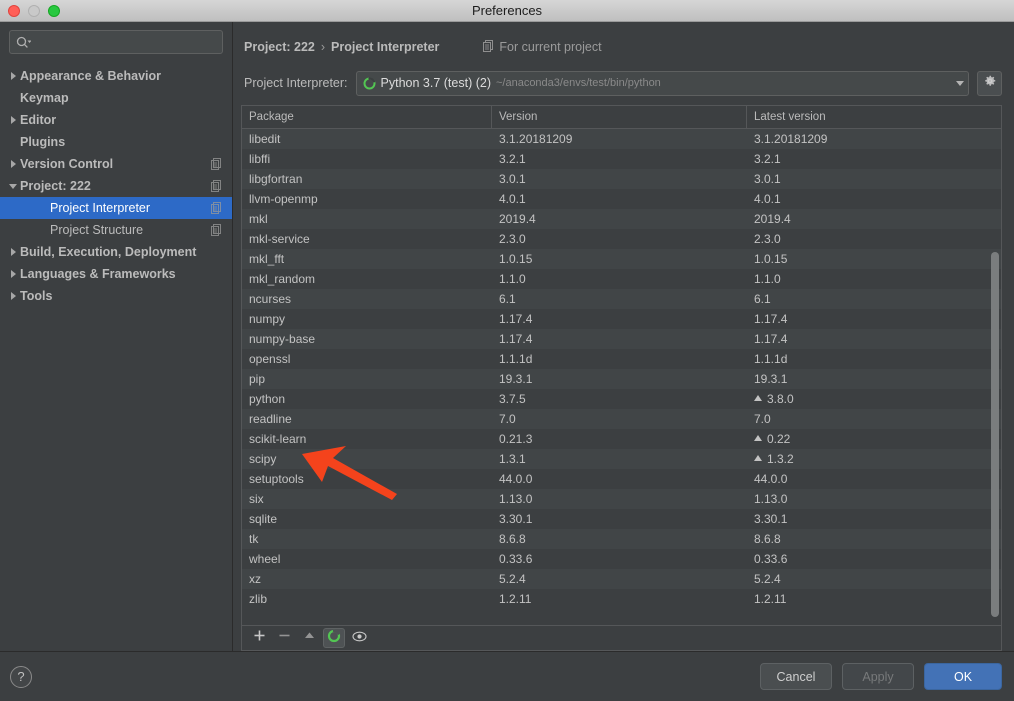 Image resolution: width=1014 pixels, height=701 pixels. Describe the element at coordinates (515, 599) in the screenshot. I see `cell-version: 1.2.11` at that location.